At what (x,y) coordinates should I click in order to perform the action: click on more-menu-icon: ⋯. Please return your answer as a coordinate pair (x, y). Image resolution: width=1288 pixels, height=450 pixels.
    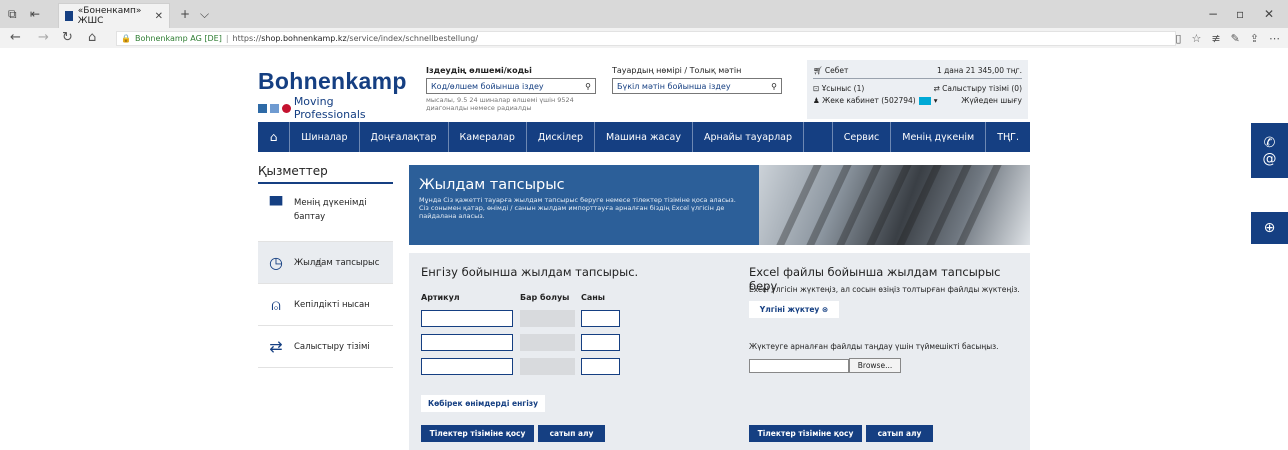
    Looking at the image, I should click on (1274, 38).